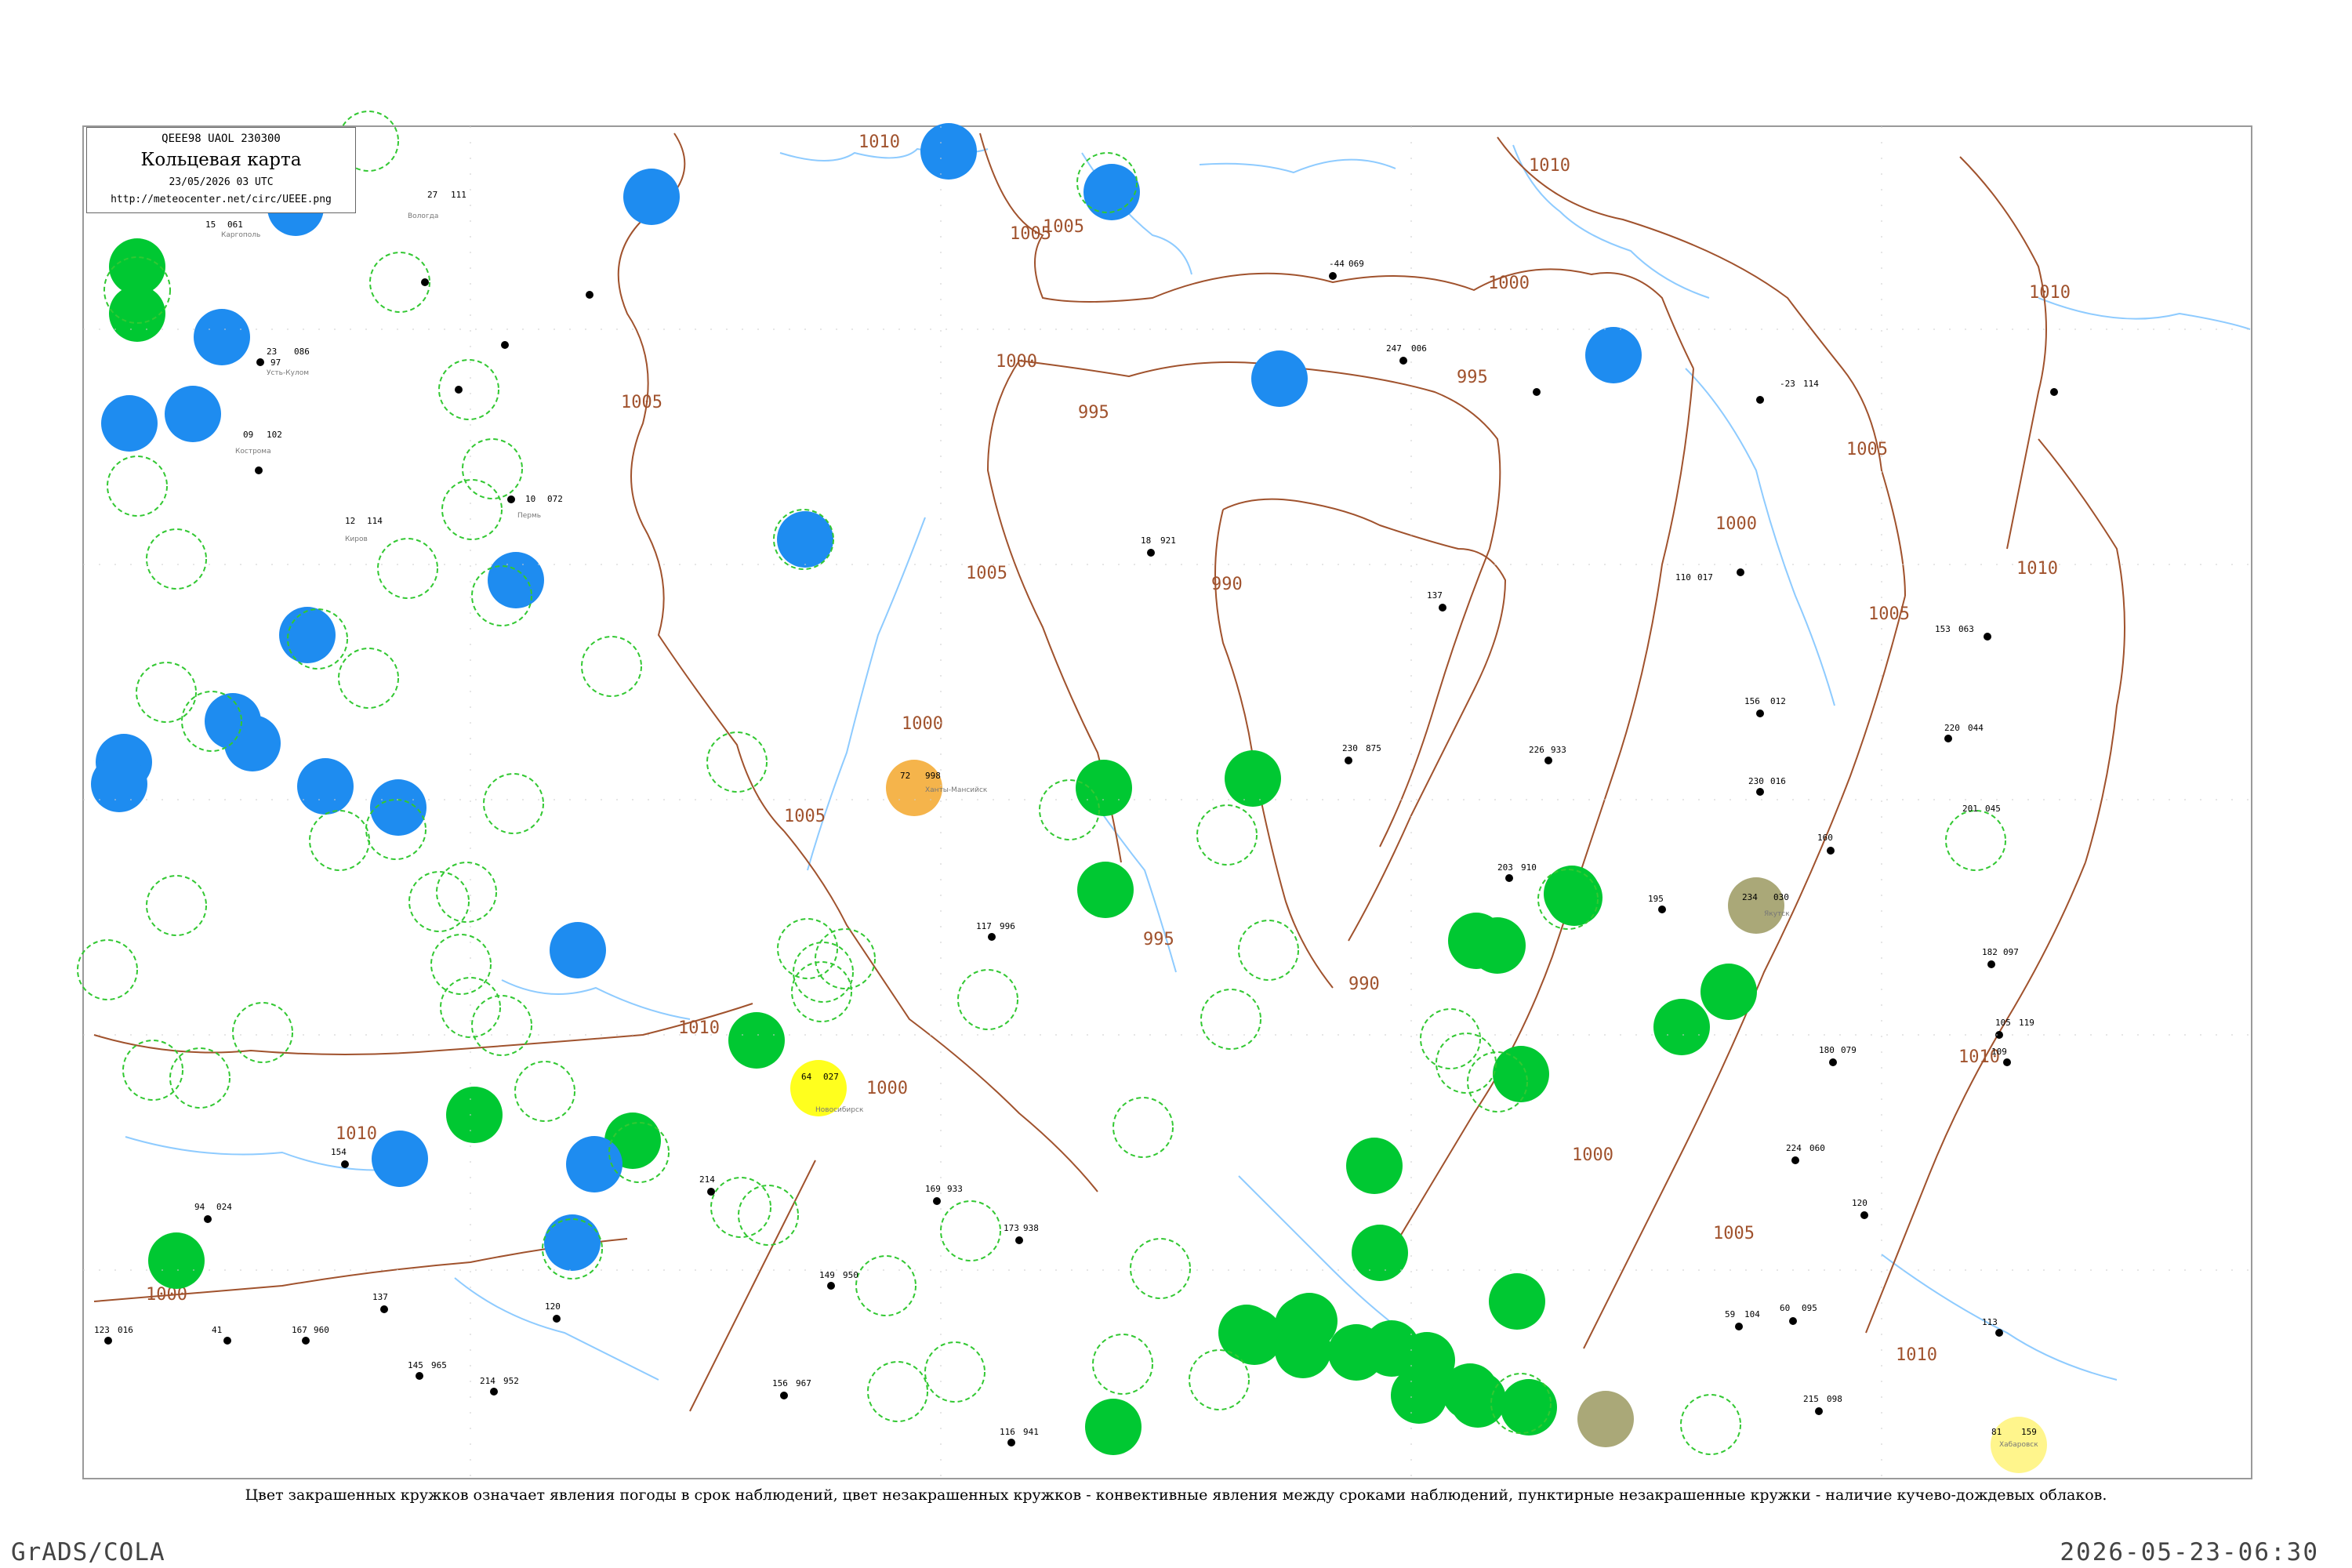 This screenshot has width=2352, height=1568. I want to click on svg-text: Якутск, so click(1777, 914).